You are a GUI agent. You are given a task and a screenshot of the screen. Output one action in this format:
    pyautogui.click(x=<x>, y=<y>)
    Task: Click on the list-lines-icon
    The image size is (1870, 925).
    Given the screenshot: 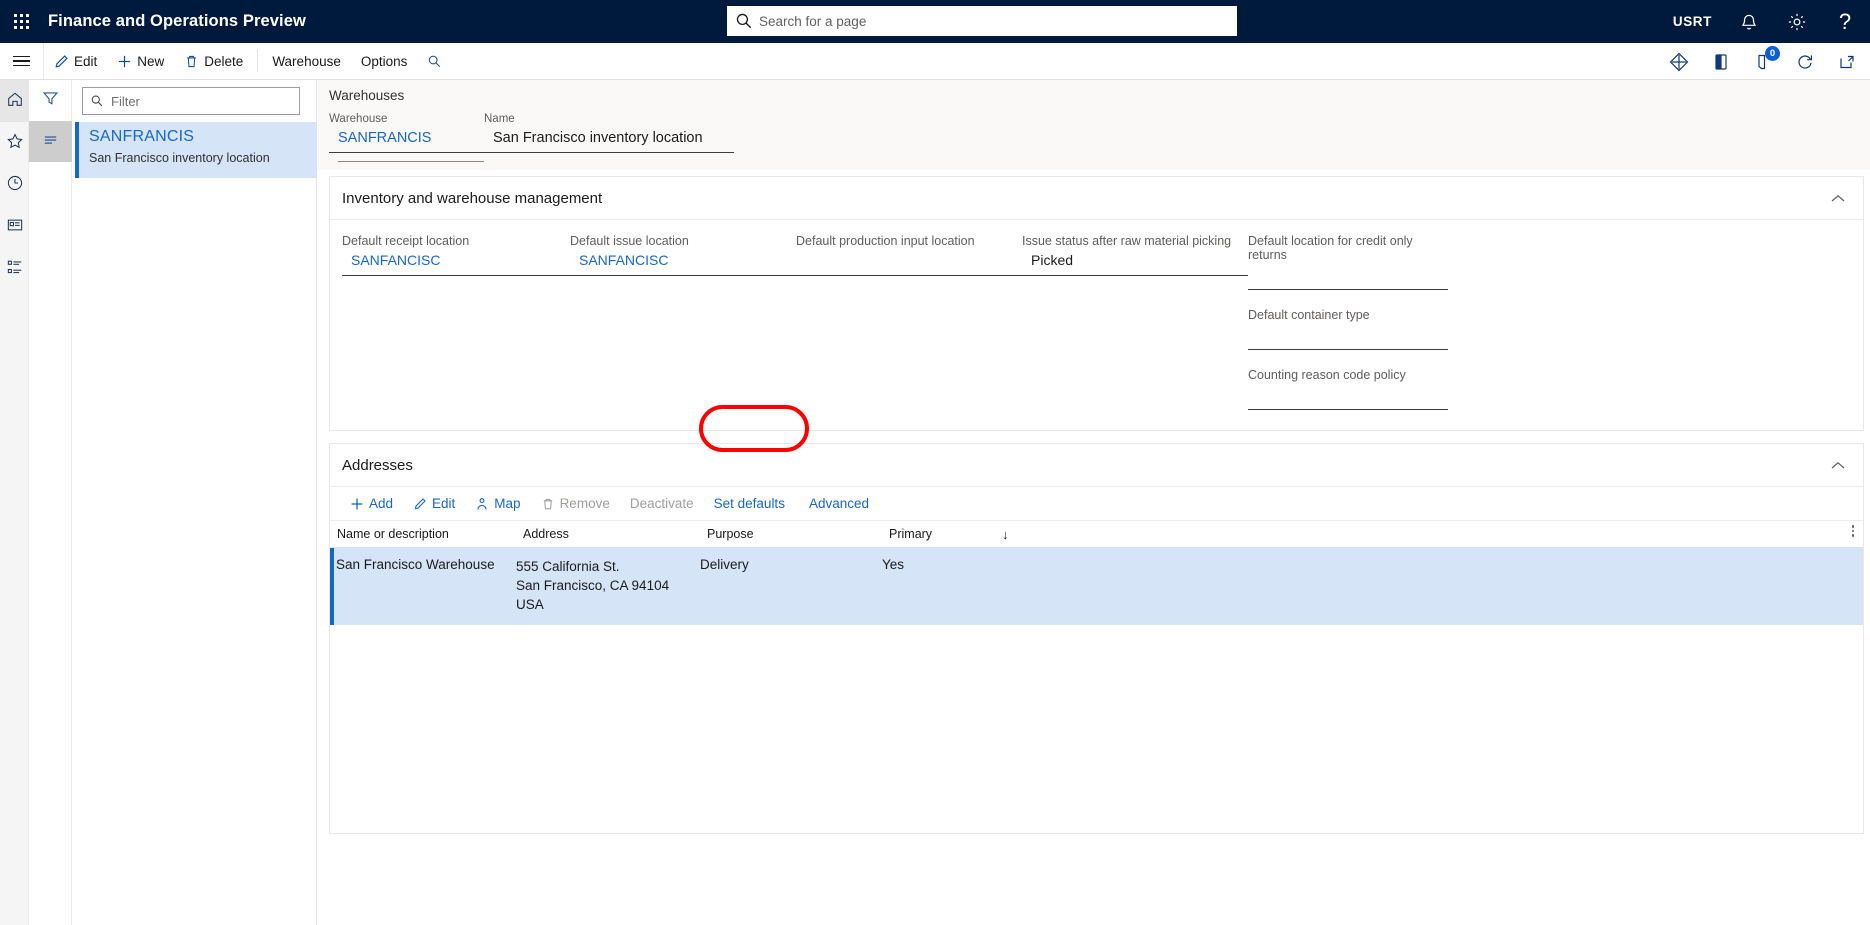 What is the action you would take?
    pyautogui.click(x=50, y=142)
    